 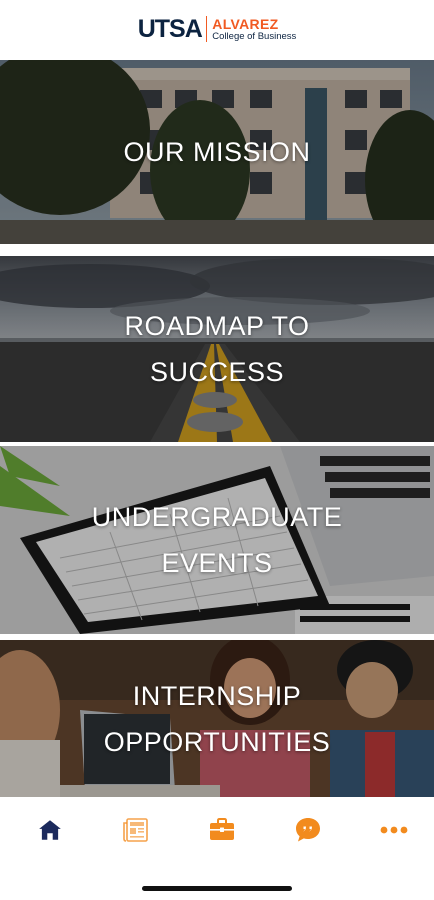 I want to click on utsa-alvarez-logo: UTSA ALVAREZ College of Business, so click(x=217, y=29).